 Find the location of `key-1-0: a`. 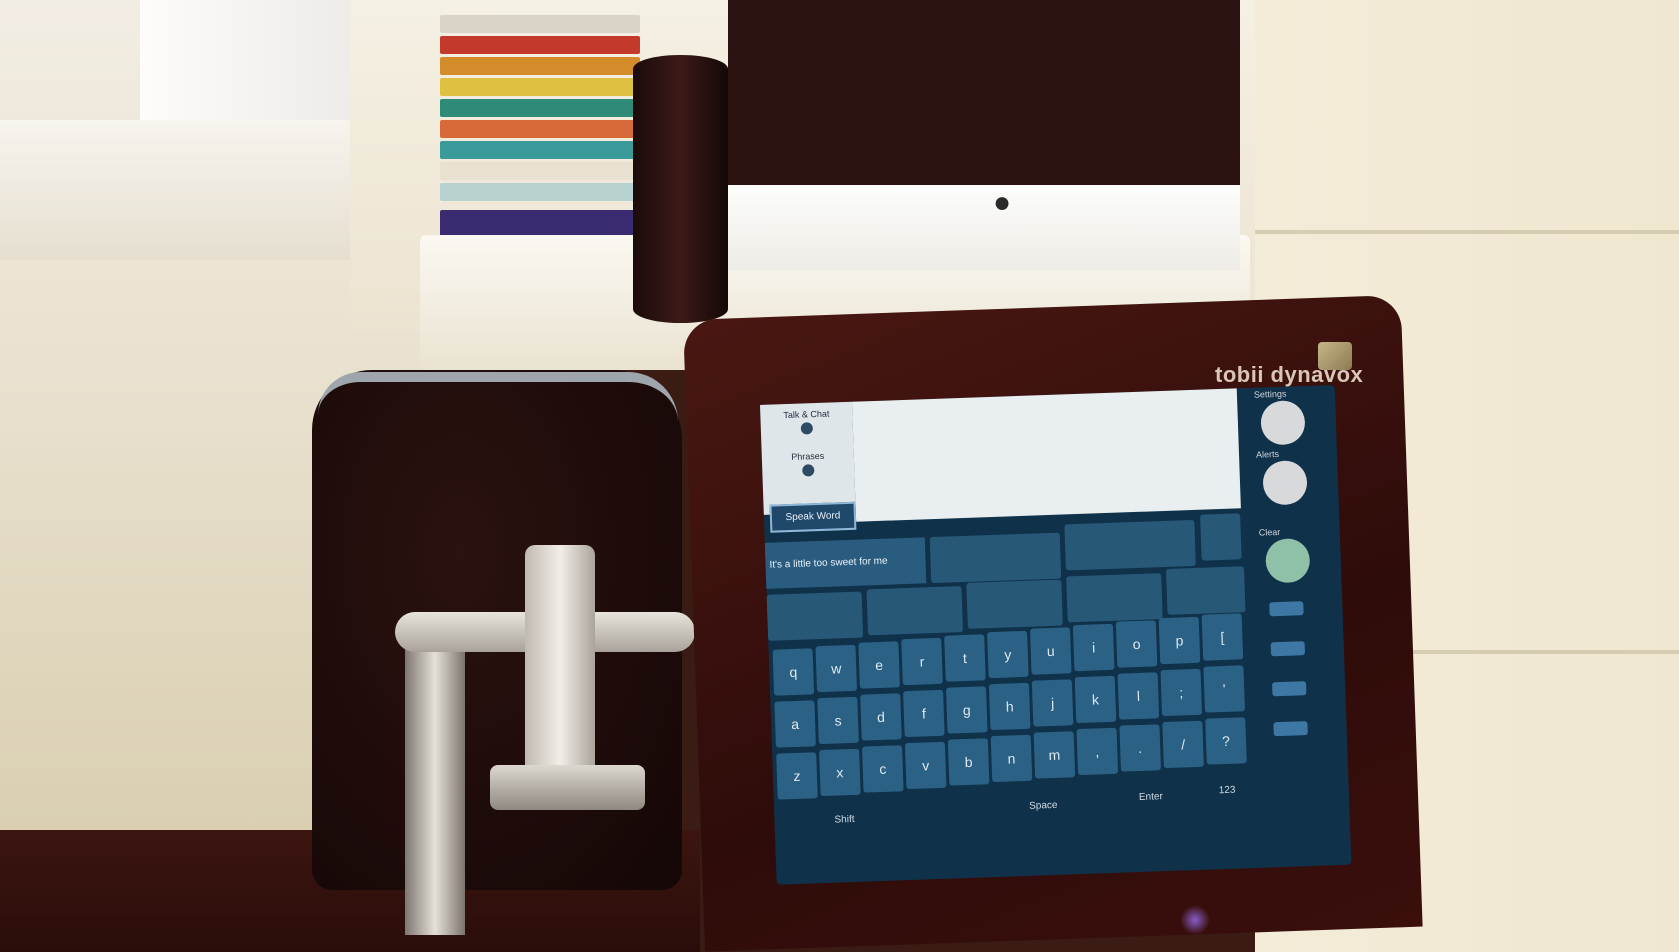

key-1-0: a is located at coordinates (795, 724).